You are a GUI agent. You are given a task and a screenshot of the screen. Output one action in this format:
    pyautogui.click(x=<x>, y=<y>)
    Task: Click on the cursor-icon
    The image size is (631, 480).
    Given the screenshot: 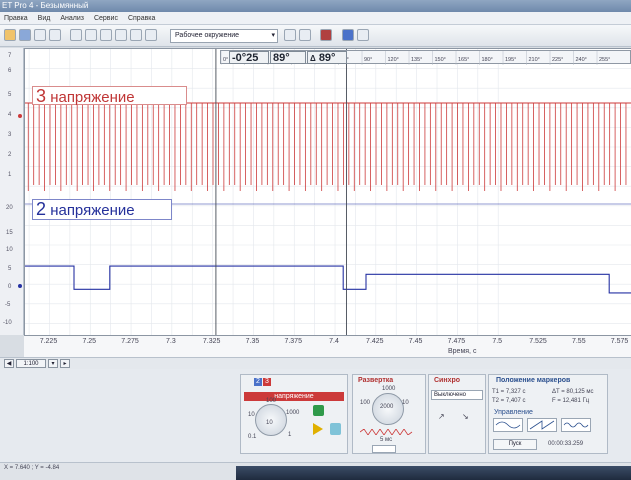 What is the action you would take?
    pyautogui.click(x=305, y=35)
    